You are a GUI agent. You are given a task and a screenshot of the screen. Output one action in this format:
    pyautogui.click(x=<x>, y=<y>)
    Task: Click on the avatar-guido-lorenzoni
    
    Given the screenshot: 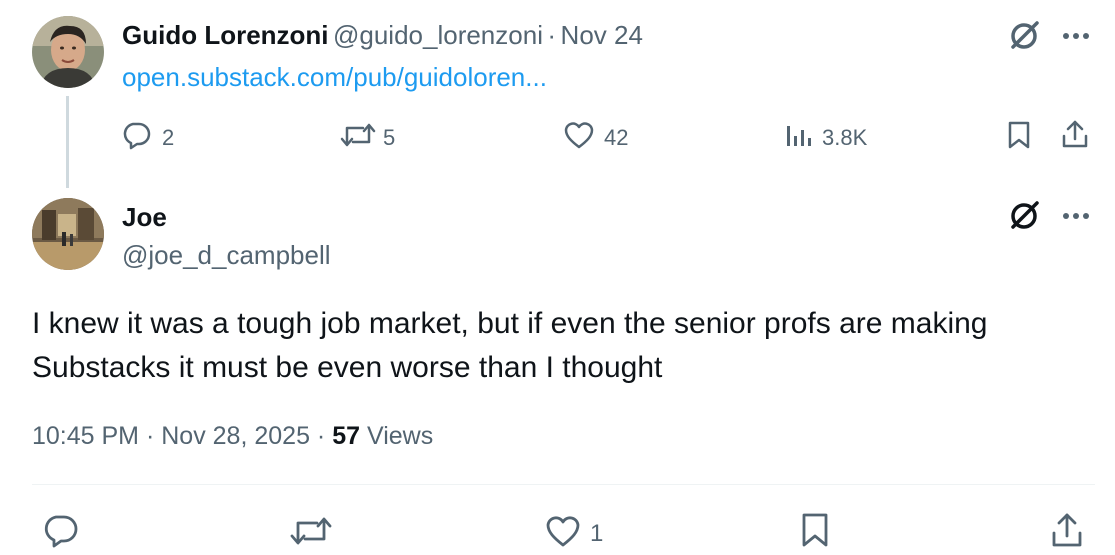 What is the action you would take?
    pyautogui.click(x=68, y=52)
    